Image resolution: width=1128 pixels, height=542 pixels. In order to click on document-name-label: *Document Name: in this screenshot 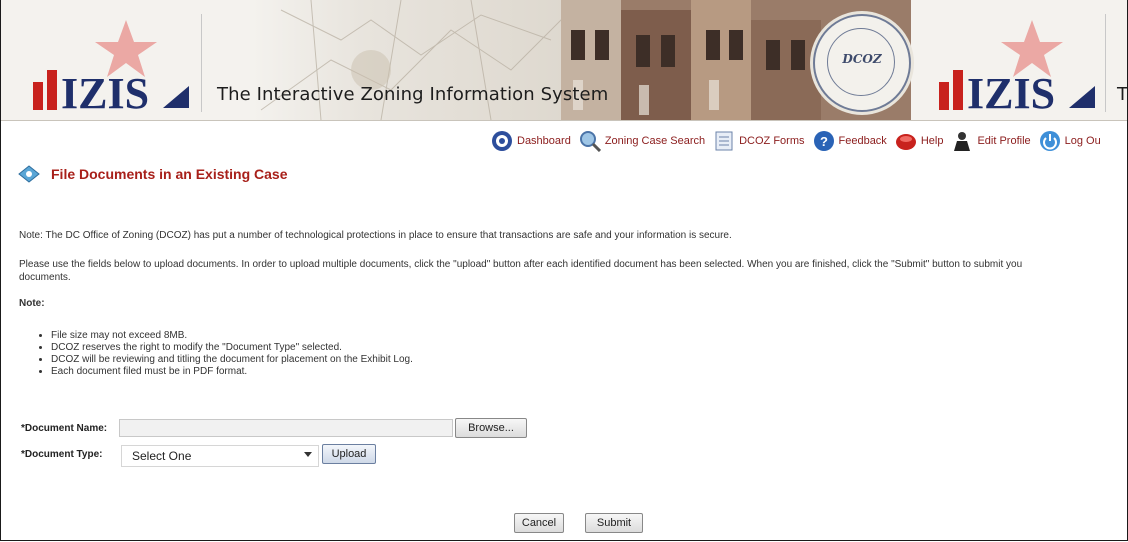, I will do `click(64, 428)`.